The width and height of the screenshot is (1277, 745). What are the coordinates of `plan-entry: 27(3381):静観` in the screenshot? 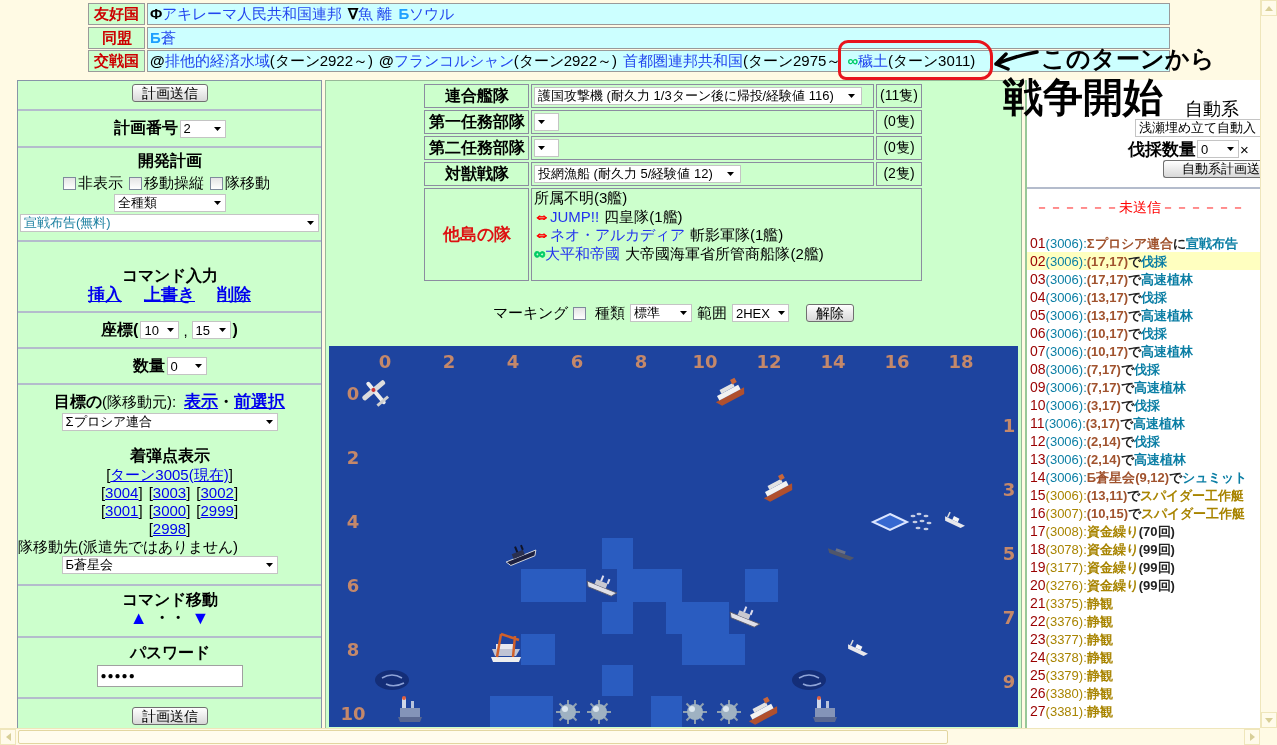 It's located at (1143, 711).